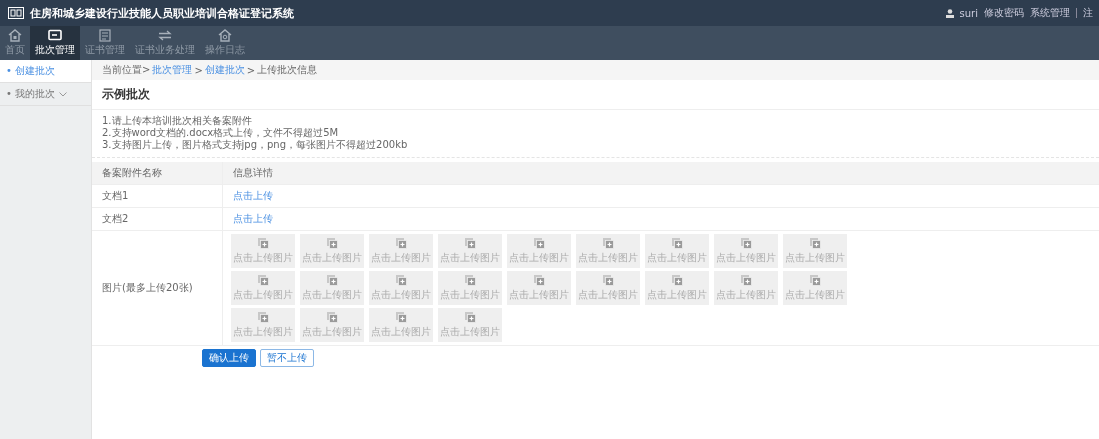 The height and width of the screenshot is (439, 1099). I want to click on table-cell: 文档2, so click(157, 219).